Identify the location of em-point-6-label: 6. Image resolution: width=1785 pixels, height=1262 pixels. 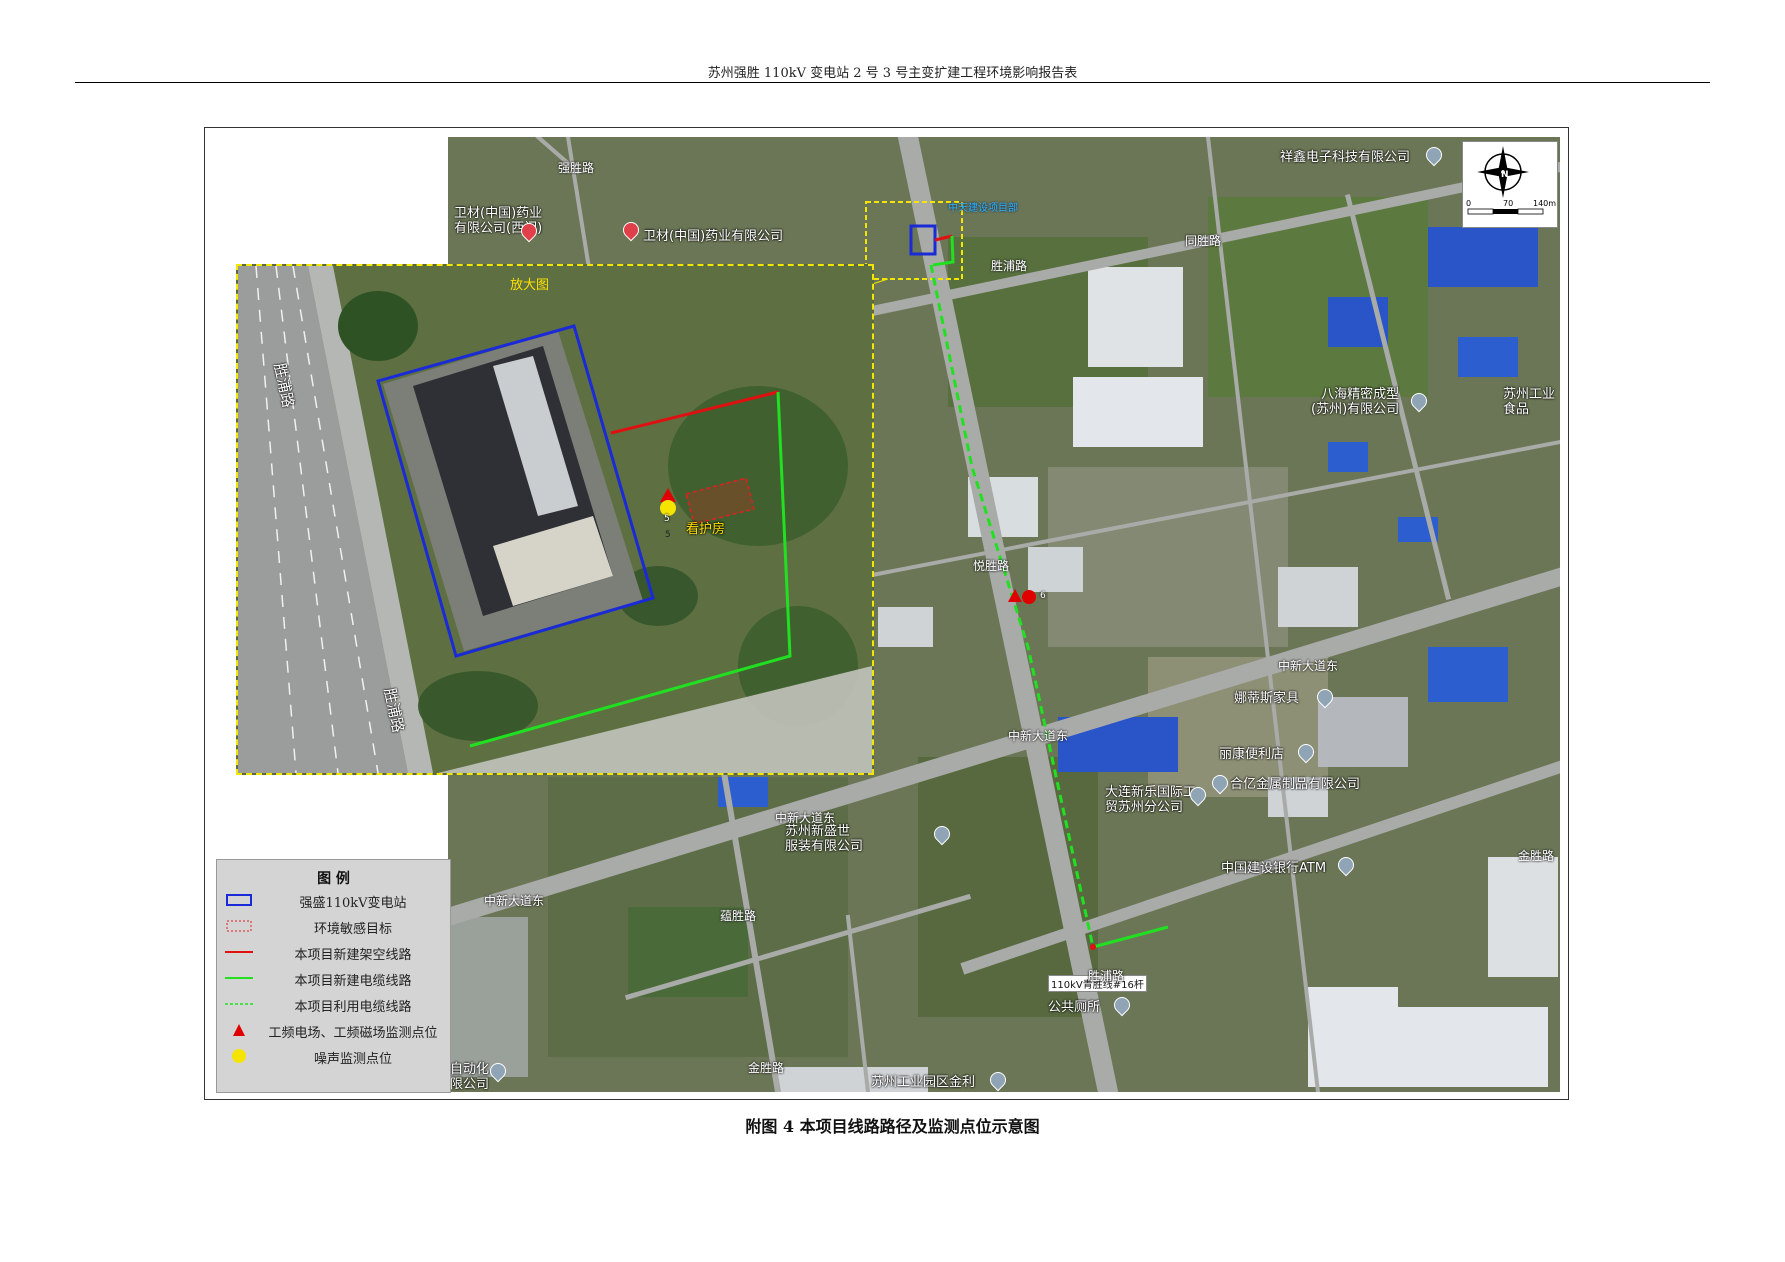
(1043, 596).